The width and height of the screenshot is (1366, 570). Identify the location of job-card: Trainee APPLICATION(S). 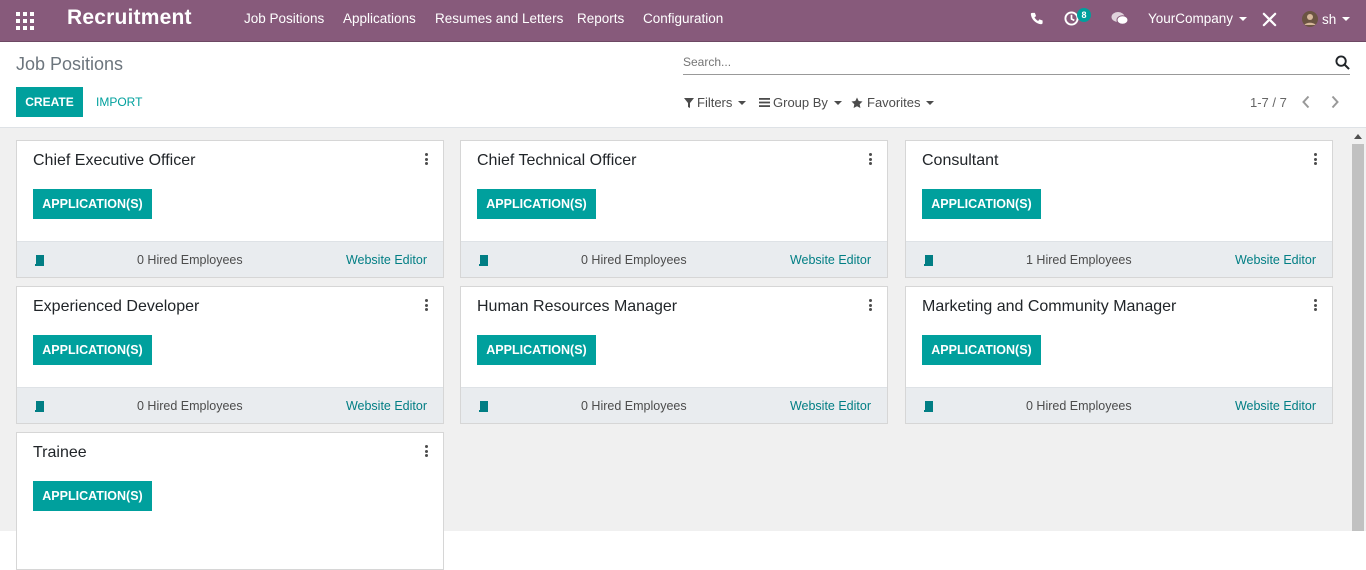
(230, 501).